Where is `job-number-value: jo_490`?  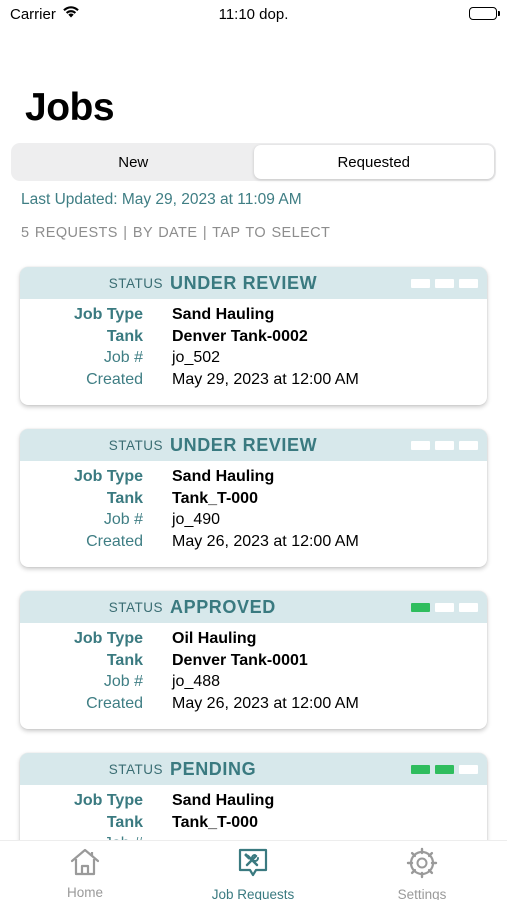
job-number-value: jo_490 is located at coordinates (196, 520).